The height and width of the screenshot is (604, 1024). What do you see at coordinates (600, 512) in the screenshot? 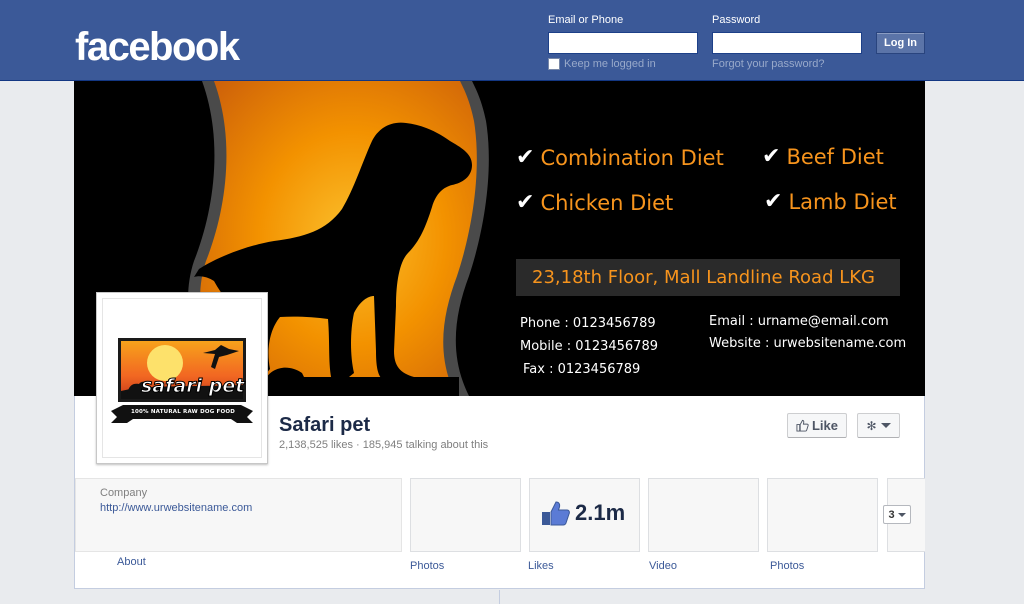
I see `likes-number: 2.1m` at bounding box center [600, 512].